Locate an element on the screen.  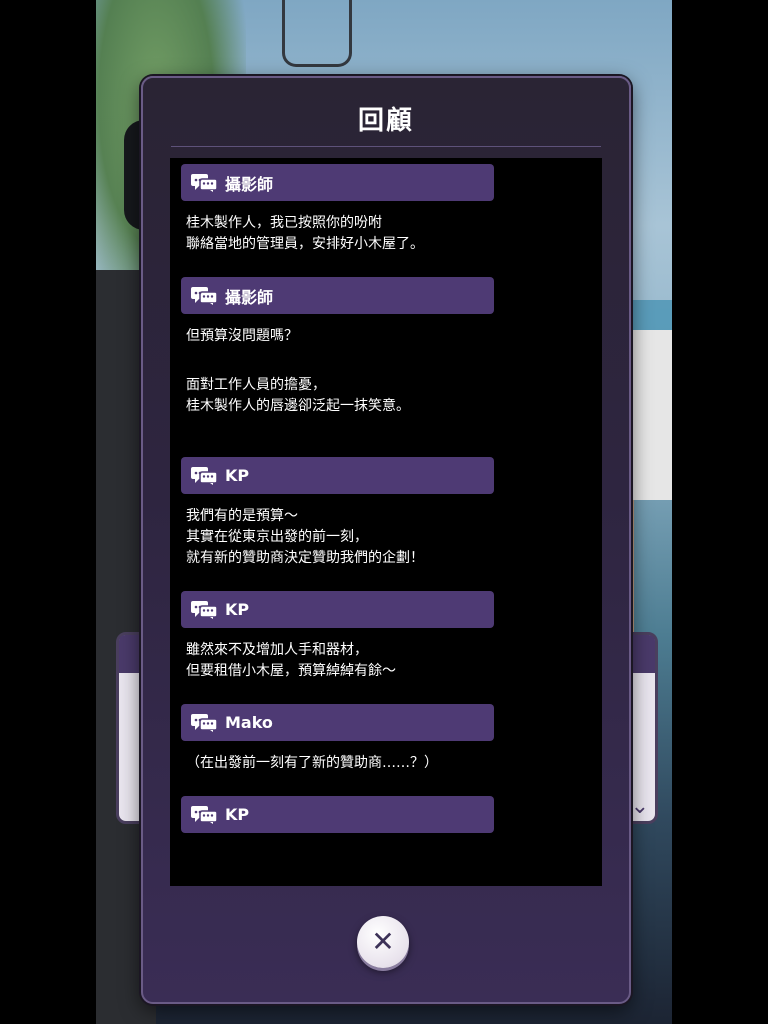
dialogue-line: （在出發前一刻有了新的贊助商……？） is located at coordinates (312, 763).